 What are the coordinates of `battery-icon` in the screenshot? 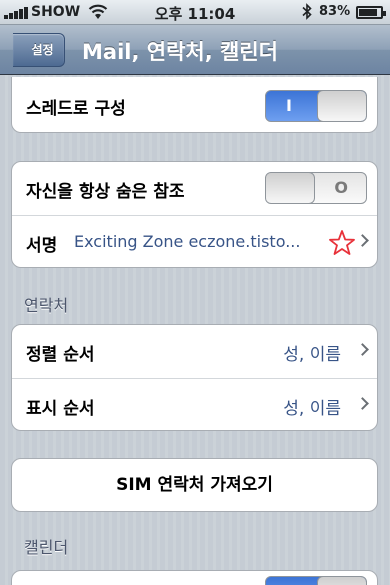 It's located at (371, 12).